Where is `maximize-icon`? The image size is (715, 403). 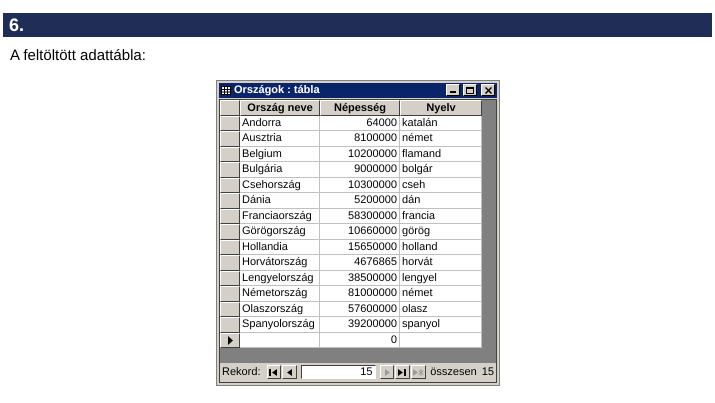
maximize-icon is located at coordinates (470, 90).